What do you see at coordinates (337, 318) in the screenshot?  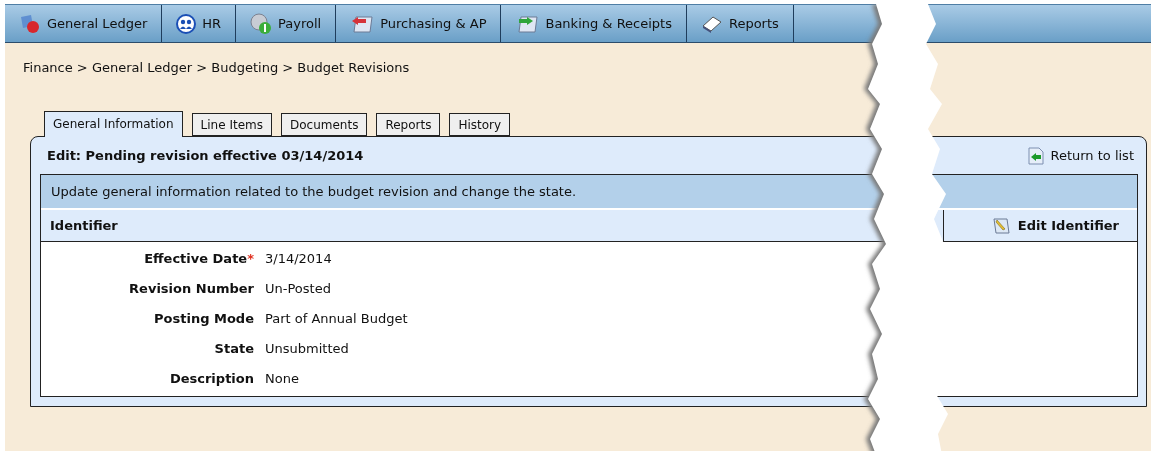 I see `field-value: Part of Annual Budget` at bounding box center [337, 318].